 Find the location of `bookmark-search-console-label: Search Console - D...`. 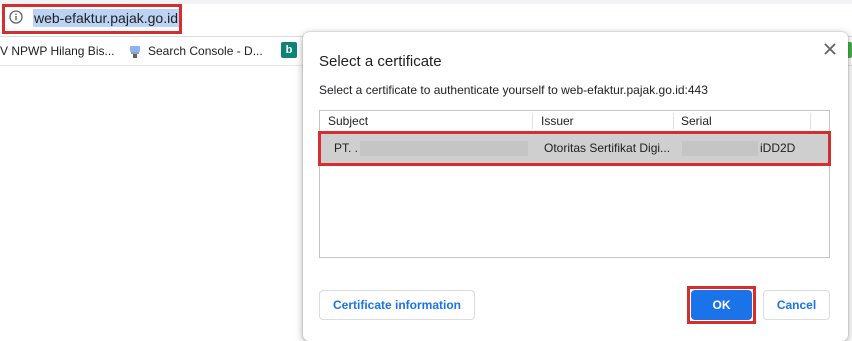

bookmark-search-console-label: Search Console - D... is located at coordinates (205, 51).